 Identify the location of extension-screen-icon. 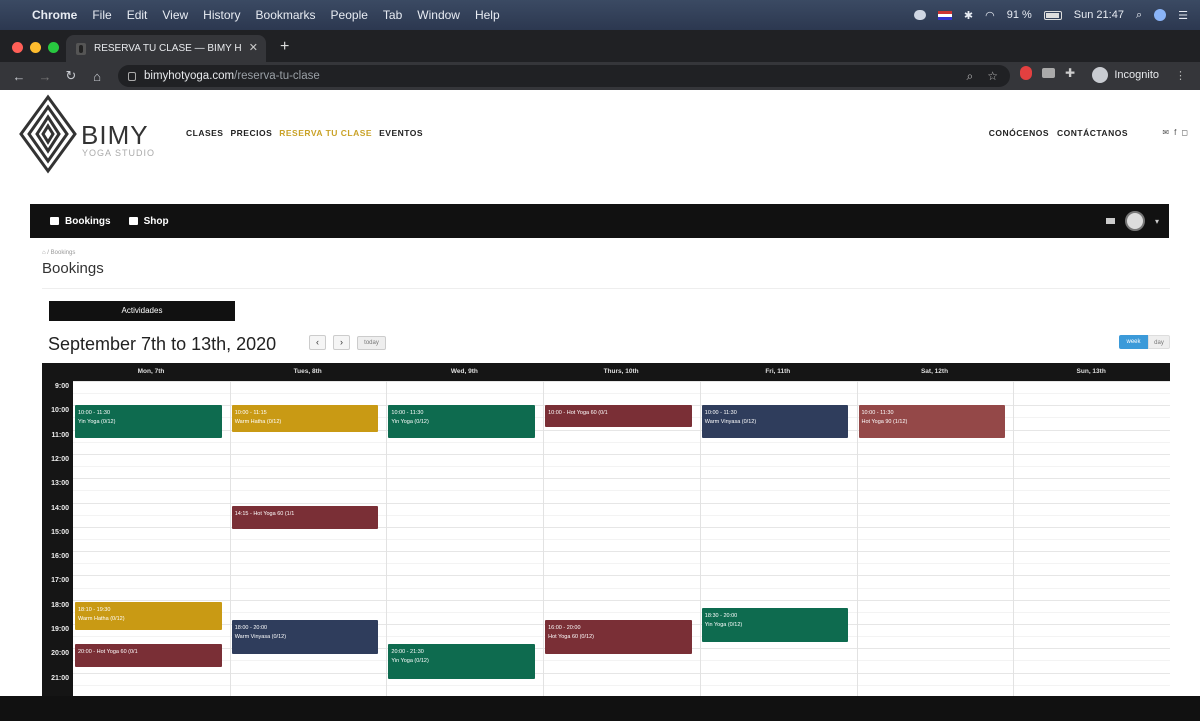
(1048, 73).